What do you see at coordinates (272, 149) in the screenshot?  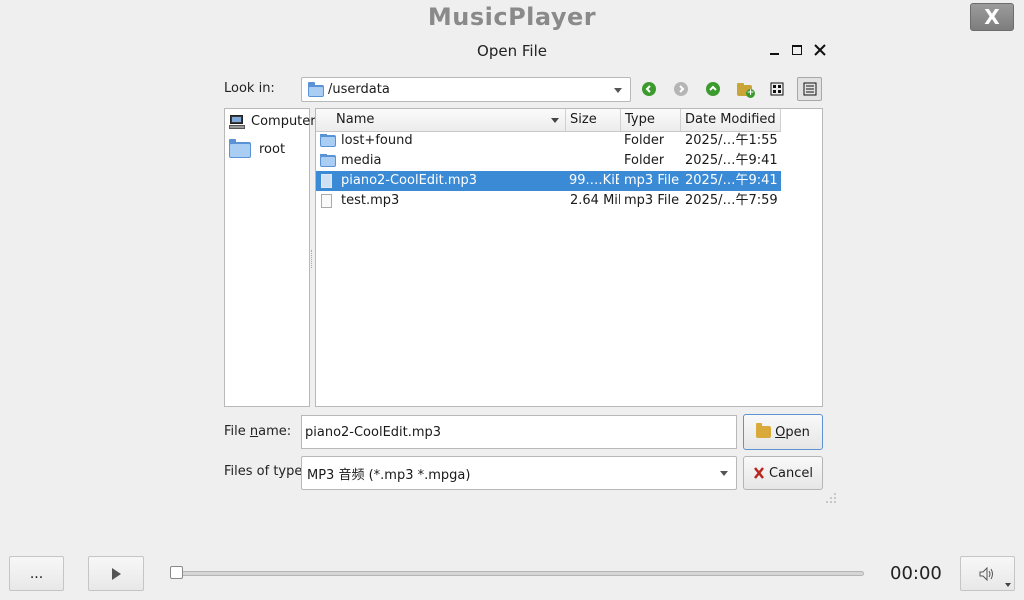 I see `sidebar-item-label: root` at bounding box center [272, 149].